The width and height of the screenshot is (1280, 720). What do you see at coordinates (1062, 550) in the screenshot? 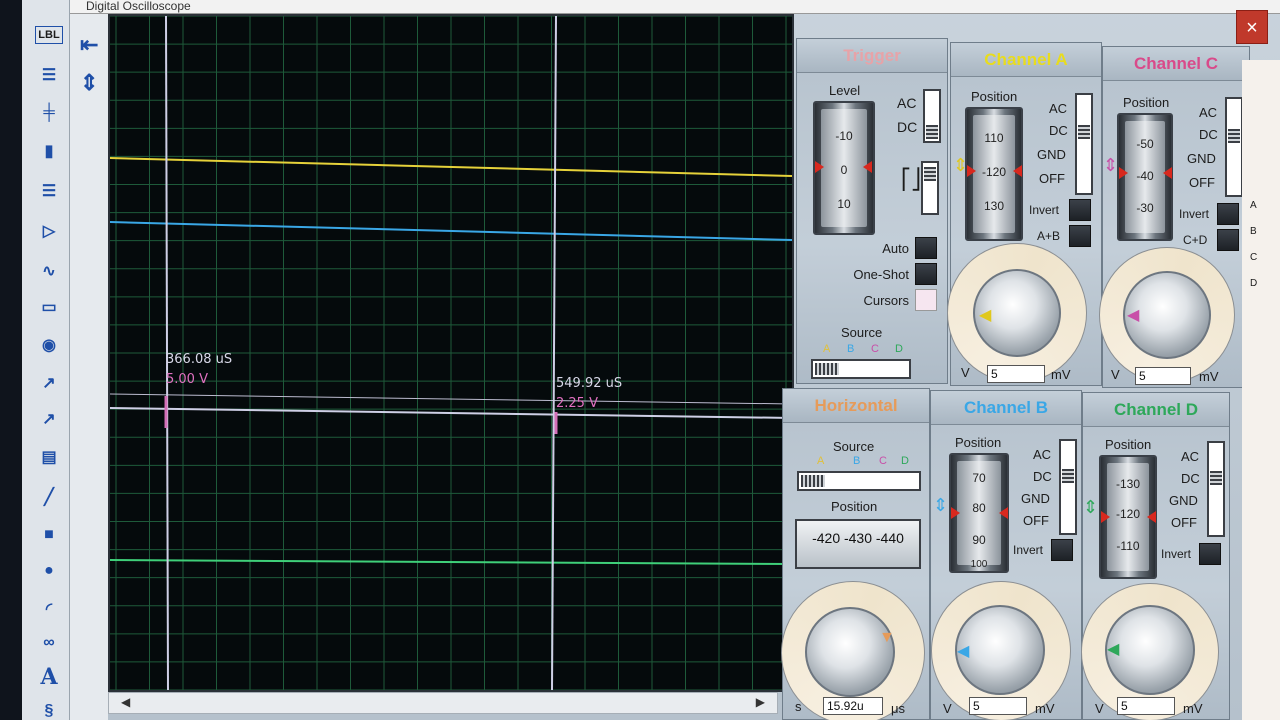
I see `channel-b-invert-button` at bounding box center [1062, 550].